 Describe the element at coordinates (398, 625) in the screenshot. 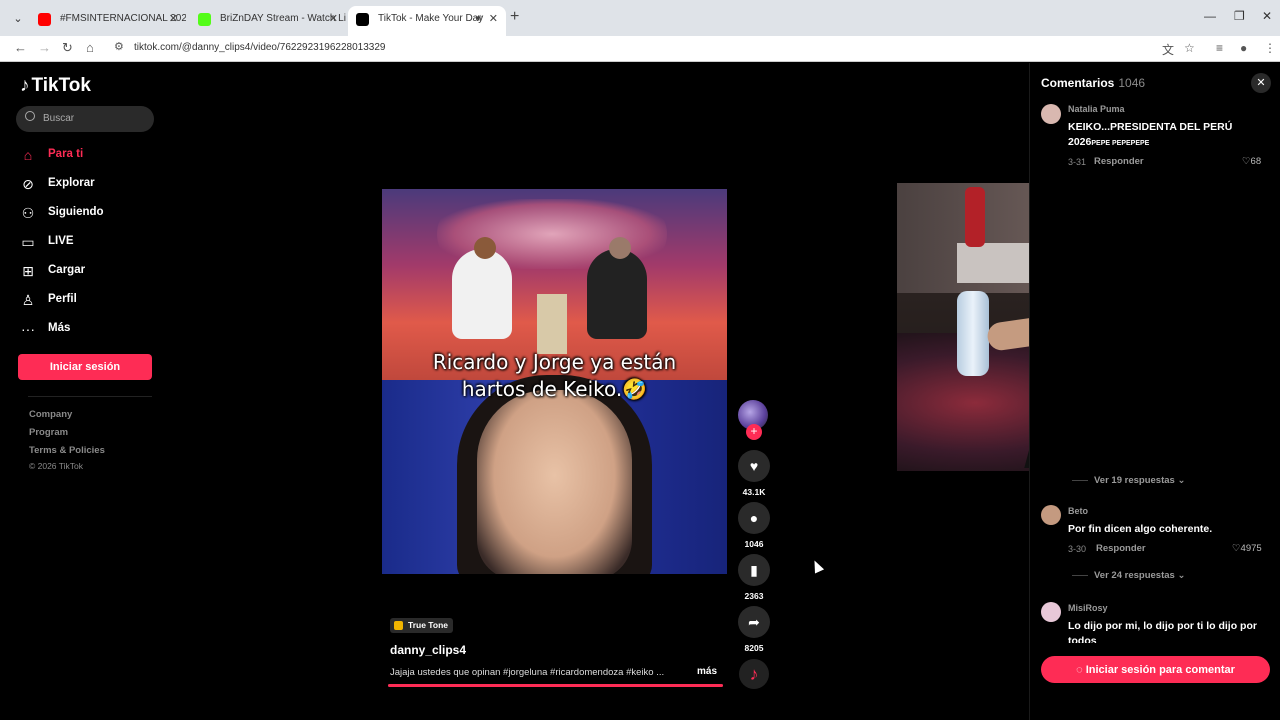

I see `sound-badge-icon` at that location.